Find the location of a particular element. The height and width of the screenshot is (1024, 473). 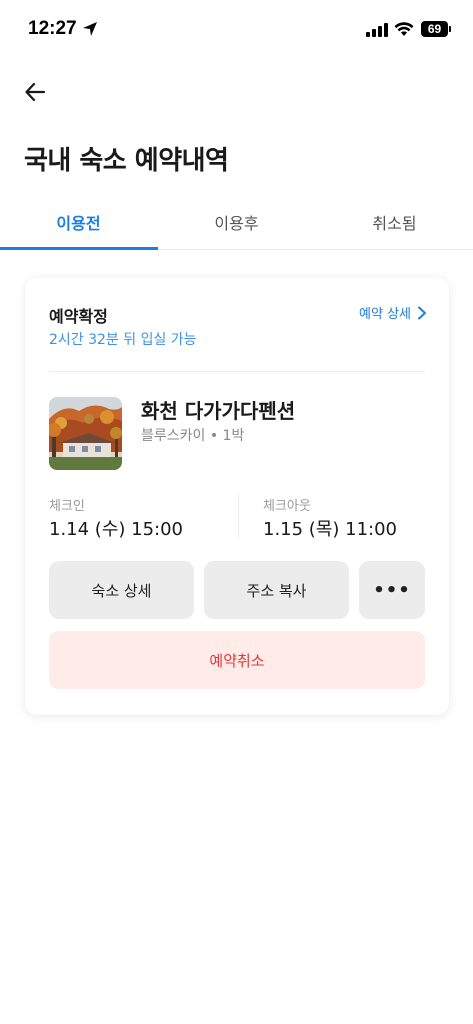

checkin-checkout-divider is located at coordinates (238, 516).